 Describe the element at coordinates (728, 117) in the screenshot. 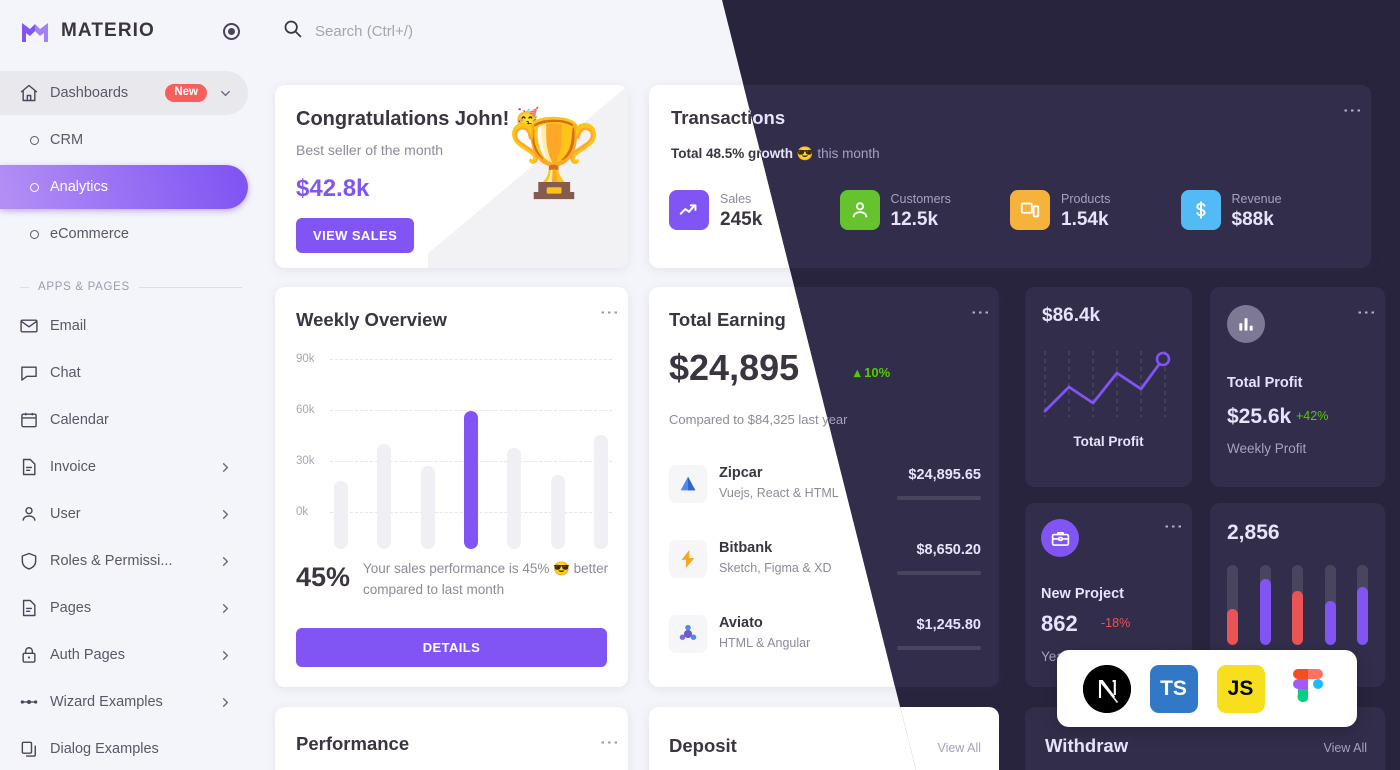

I see `transactions-title: Transactions` at that location.